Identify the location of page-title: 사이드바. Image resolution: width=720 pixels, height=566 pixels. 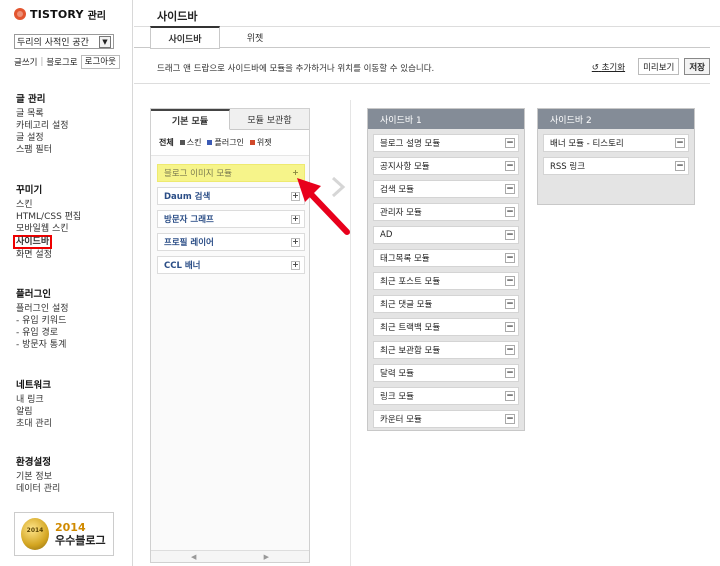
(177, 16).